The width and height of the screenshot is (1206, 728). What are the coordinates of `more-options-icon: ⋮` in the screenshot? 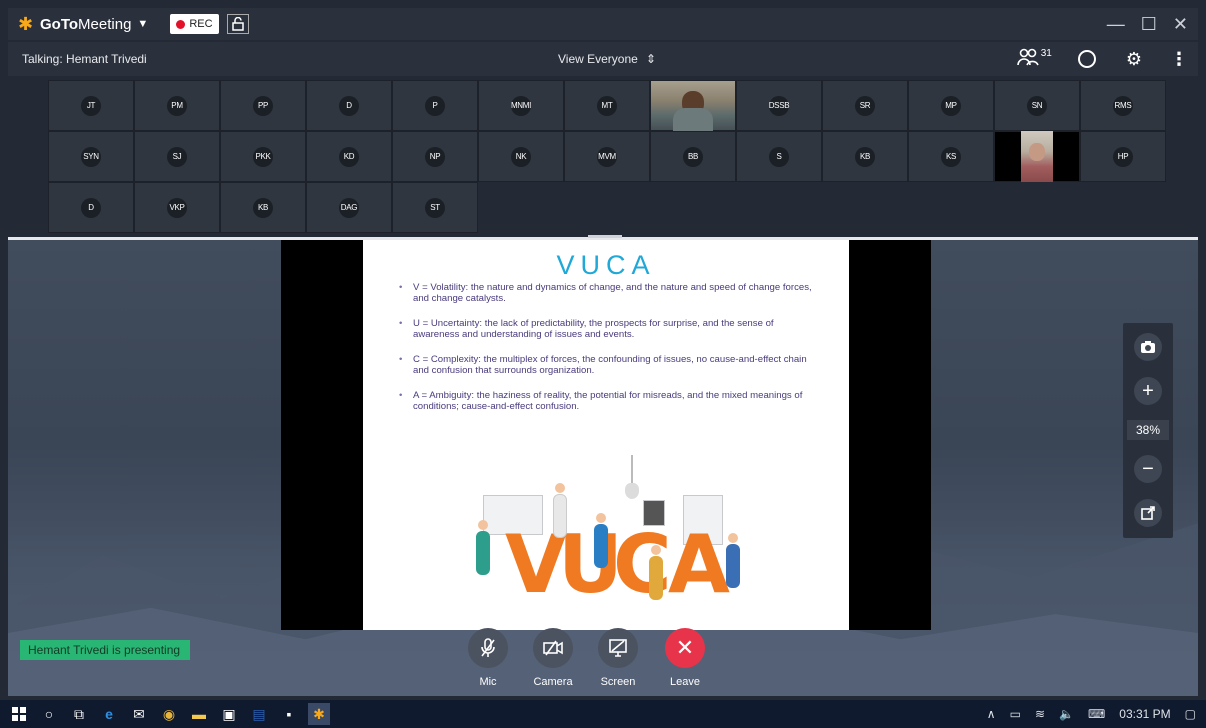 It's located at (1179, 59).